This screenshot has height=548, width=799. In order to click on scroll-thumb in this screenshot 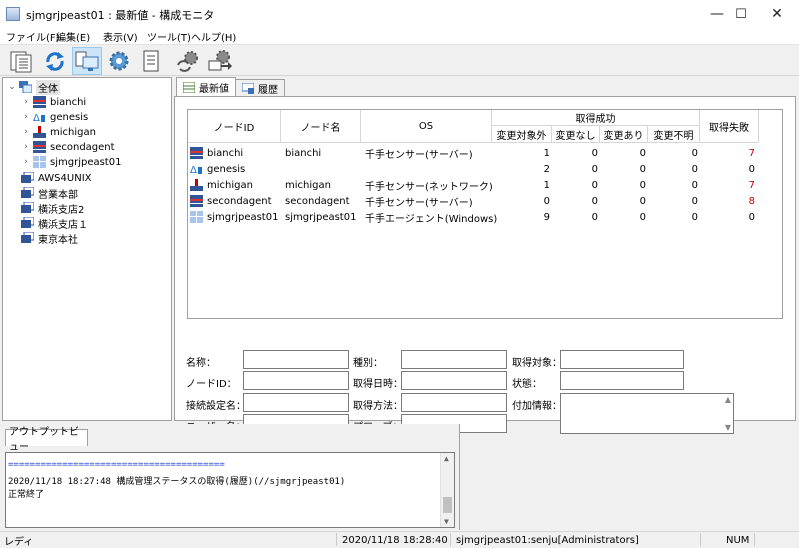, I will do `click(447, 505)`.